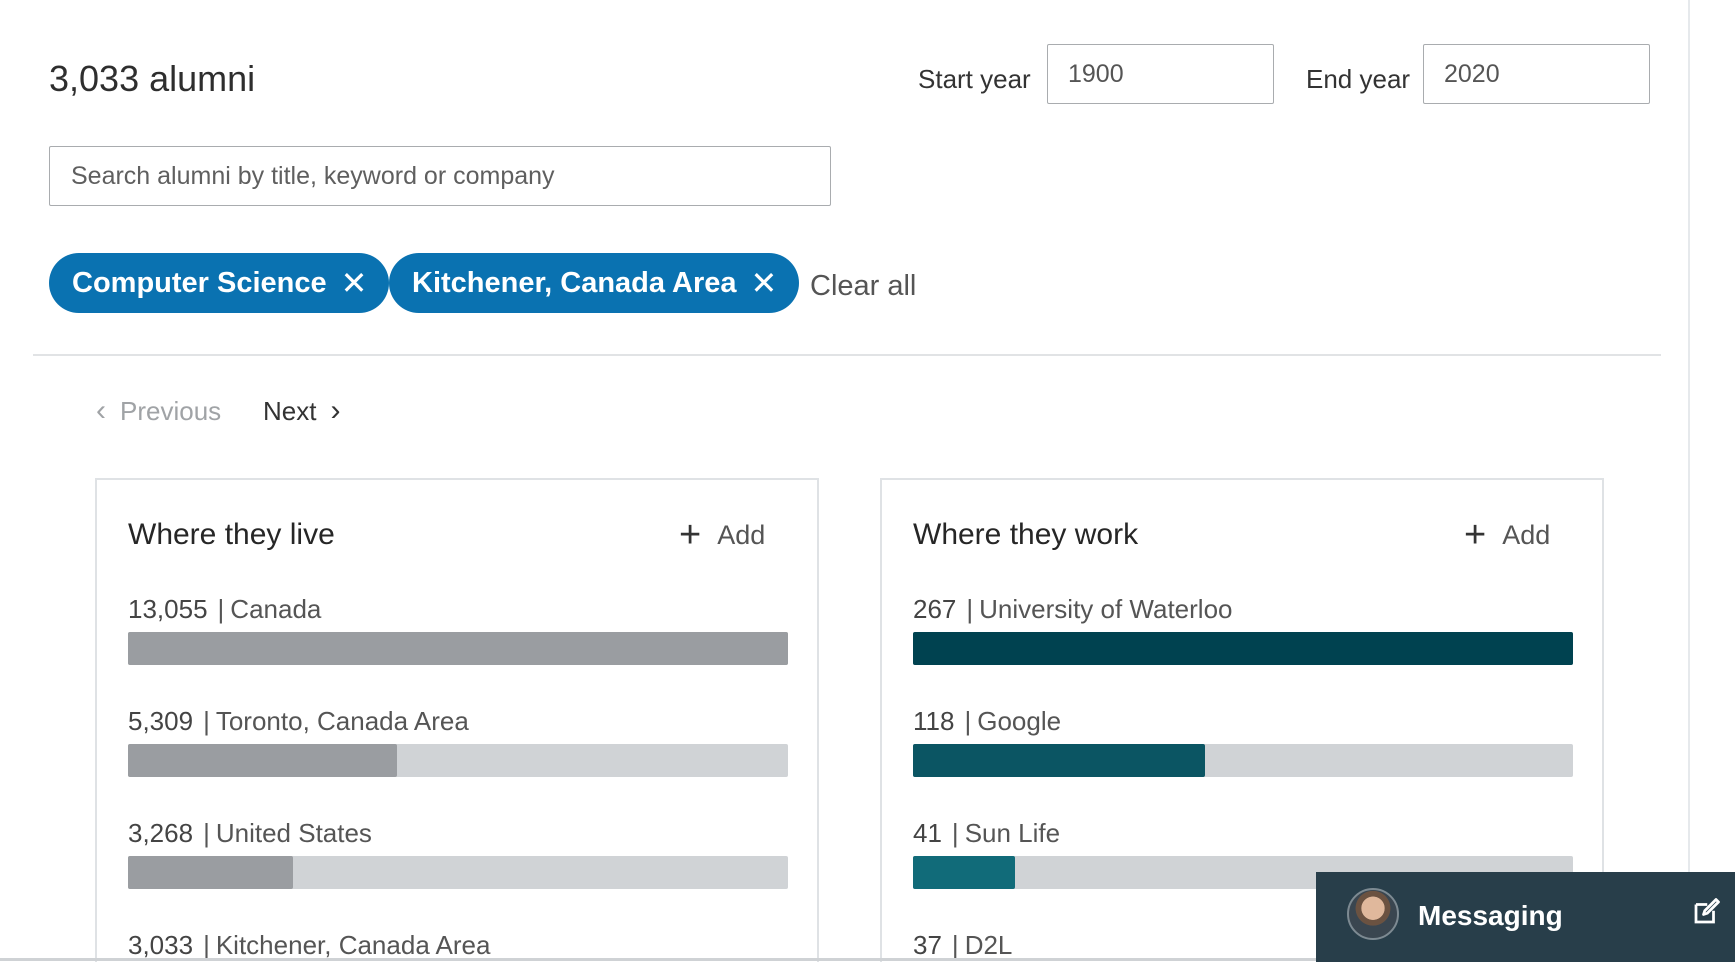 This screenshot has width=1735, height=962. I want to click on avatar, so click(1373, 914).